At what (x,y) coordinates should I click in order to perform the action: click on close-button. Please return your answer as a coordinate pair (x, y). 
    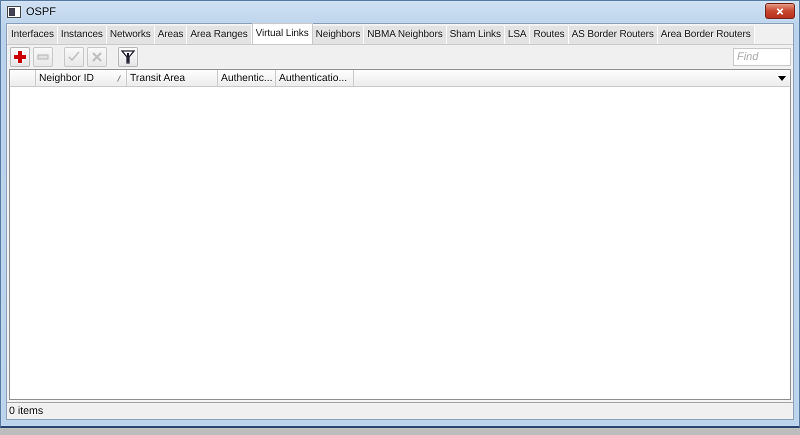
    Looking at the image, I should click on (780, 11).